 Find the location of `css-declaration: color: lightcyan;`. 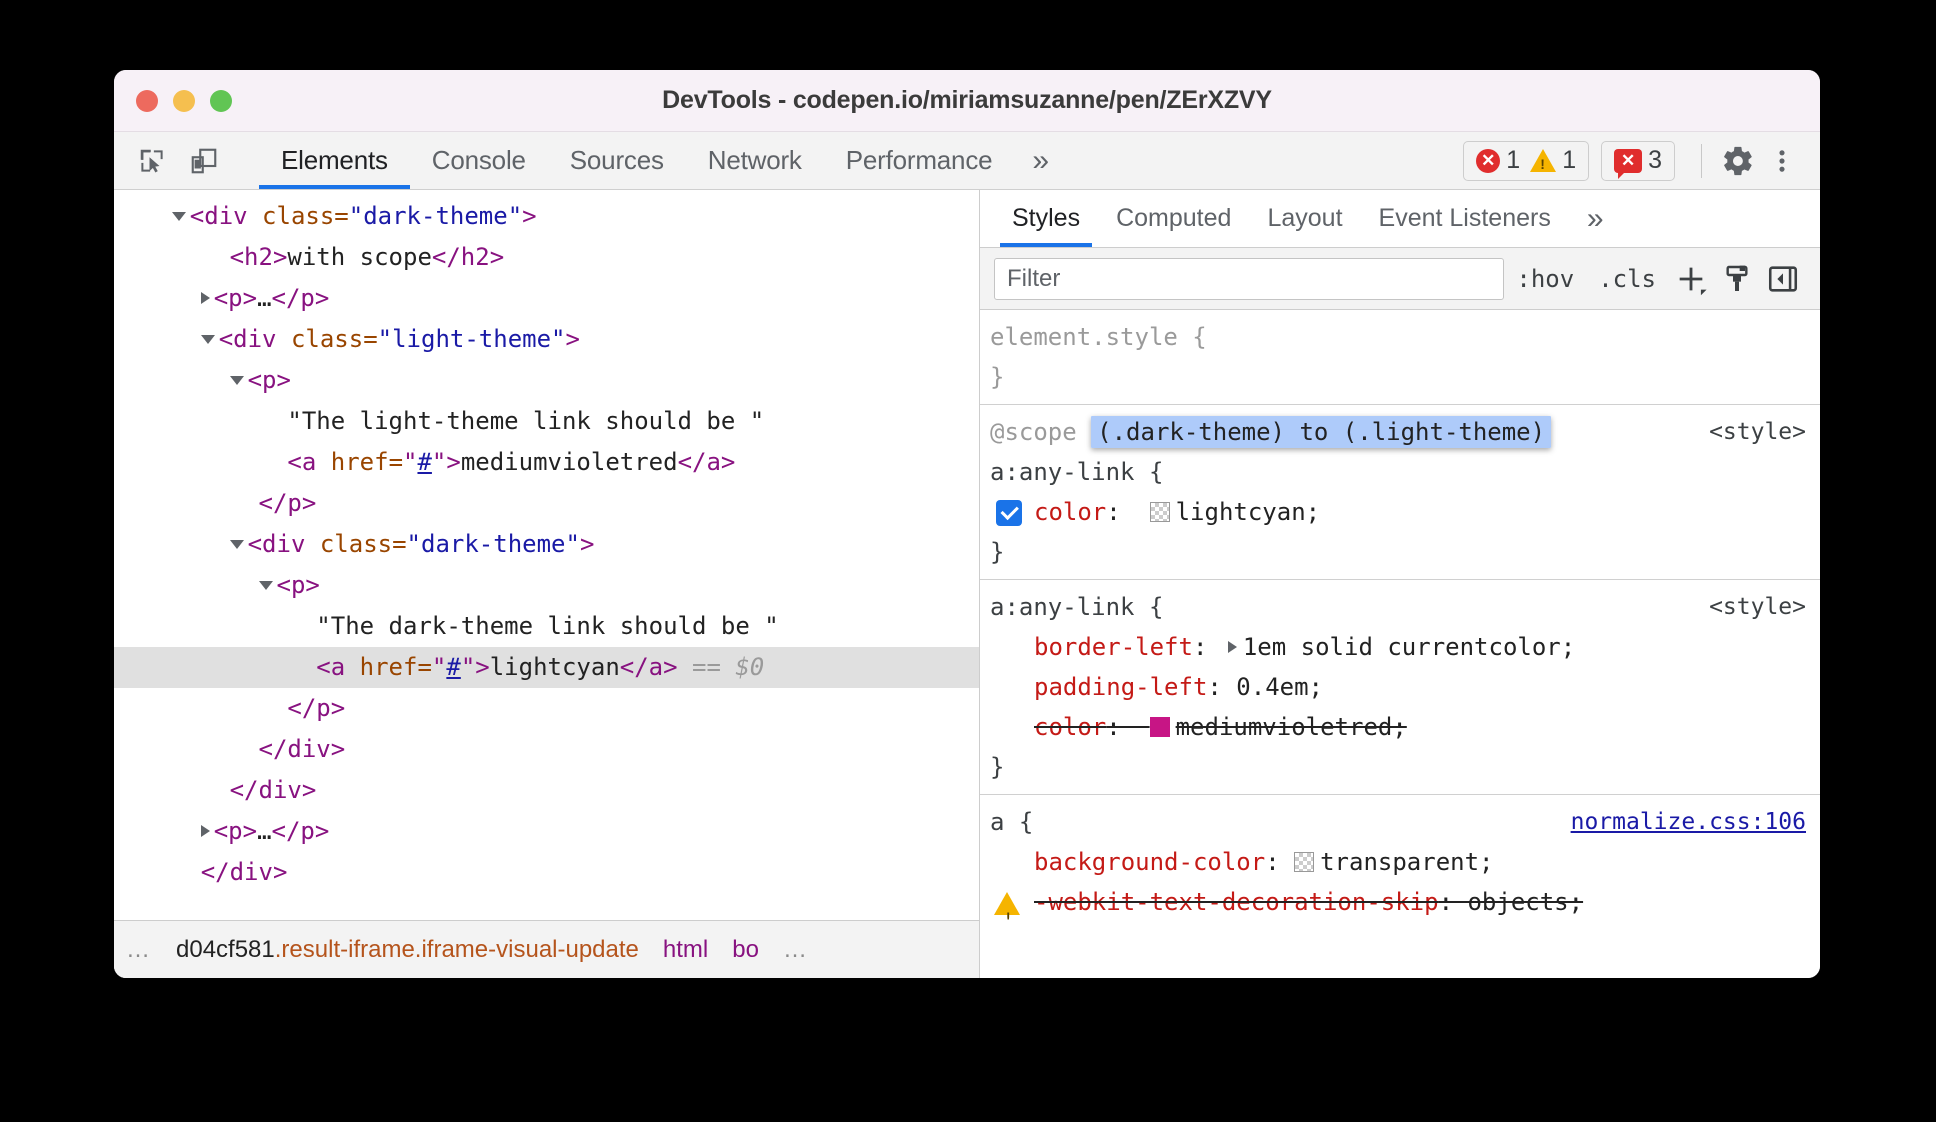

css-declaration: color: lightcyan; is located at coordinates (1405, 512).